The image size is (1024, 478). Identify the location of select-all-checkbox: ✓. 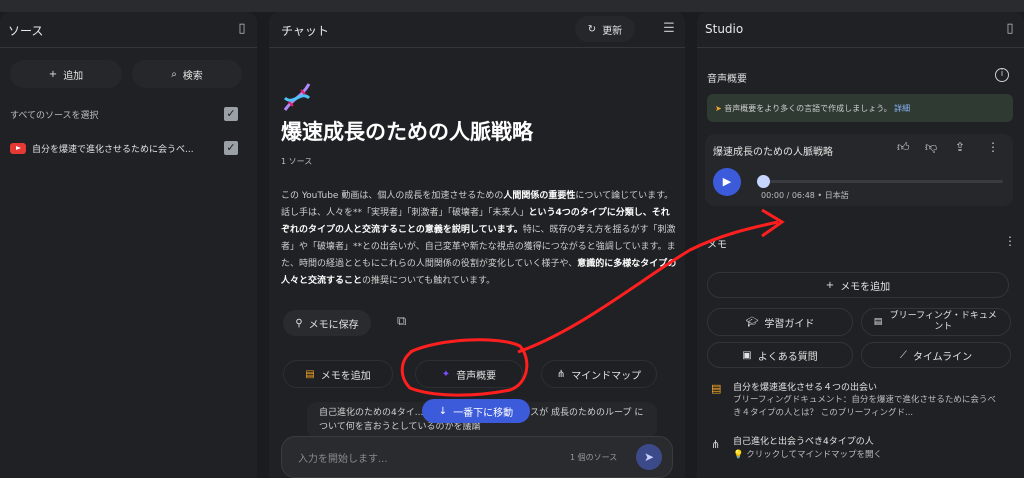
(231, 114).